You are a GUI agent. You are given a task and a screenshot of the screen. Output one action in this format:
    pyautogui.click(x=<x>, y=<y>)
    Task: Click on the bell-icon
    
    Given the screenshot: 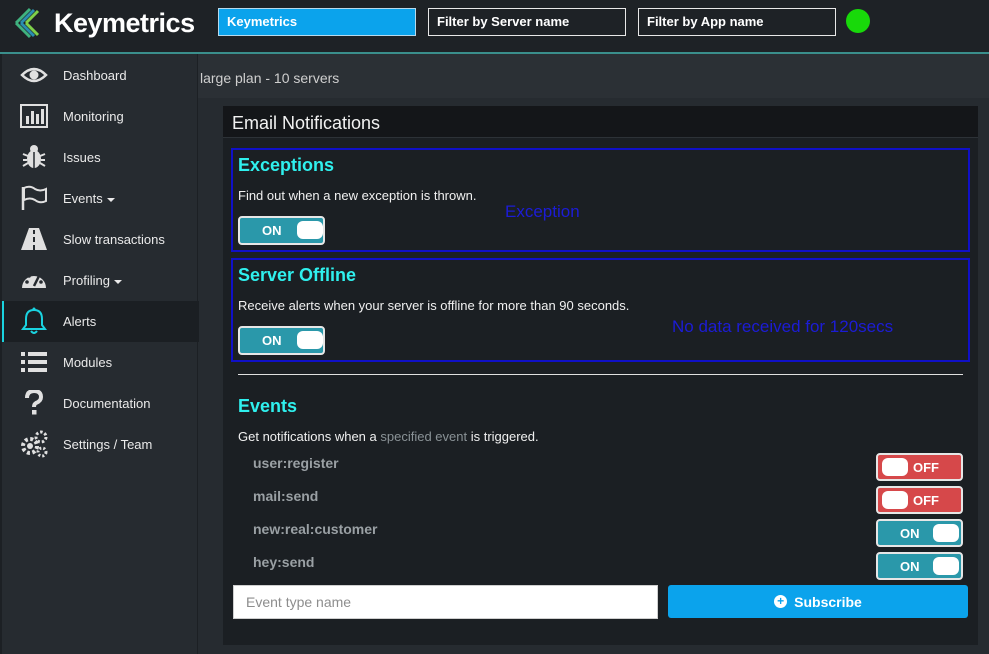 What is the action you would take?
    pyautogui.click(x=34, y=321)
    